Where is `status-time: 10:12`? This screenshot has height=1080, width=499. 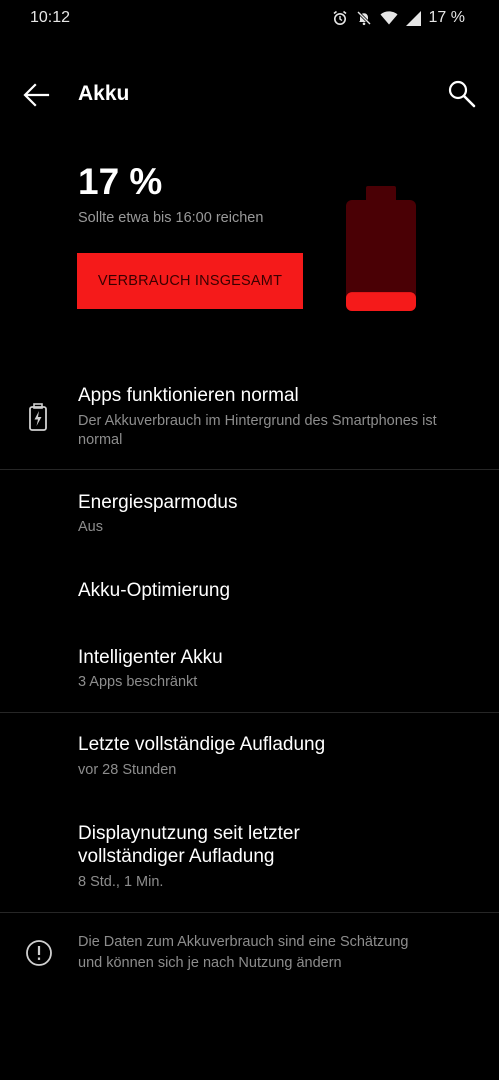 status-time: 10:12 is located at coordinates (50, 17).